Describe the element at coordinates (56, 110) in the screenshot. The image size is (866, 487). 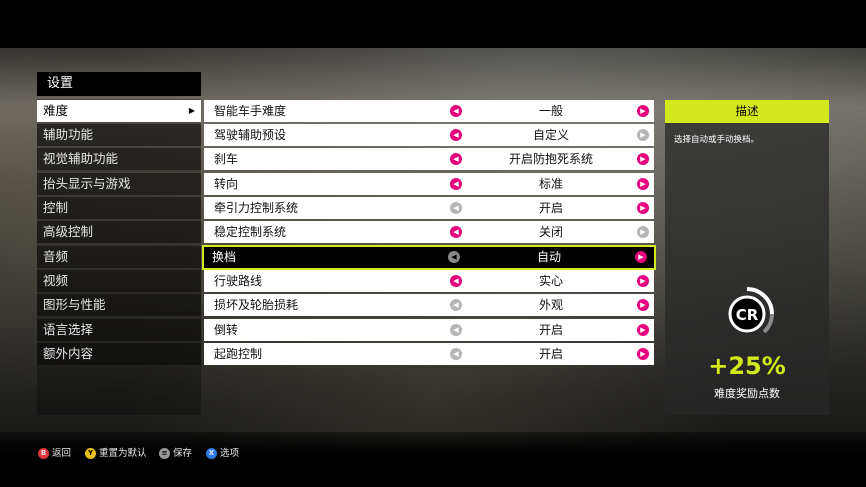
I see `menu-item-label: 难度` at that location.